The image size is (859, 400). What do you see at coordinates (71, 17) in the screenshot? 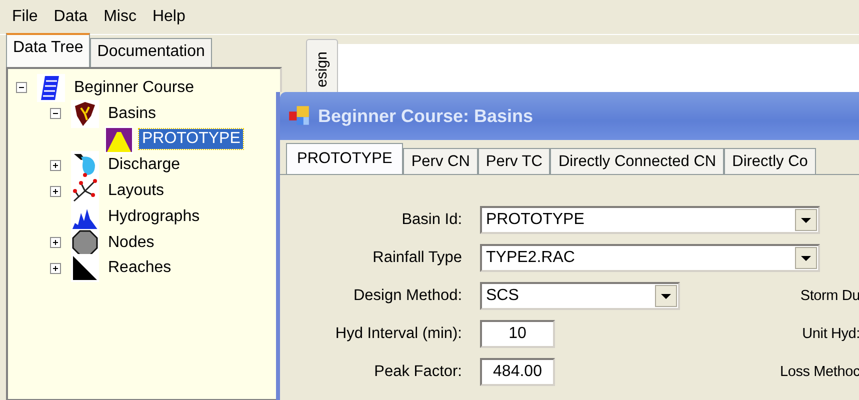
I see `menu-item: Data` at bounding box center [71, 17].